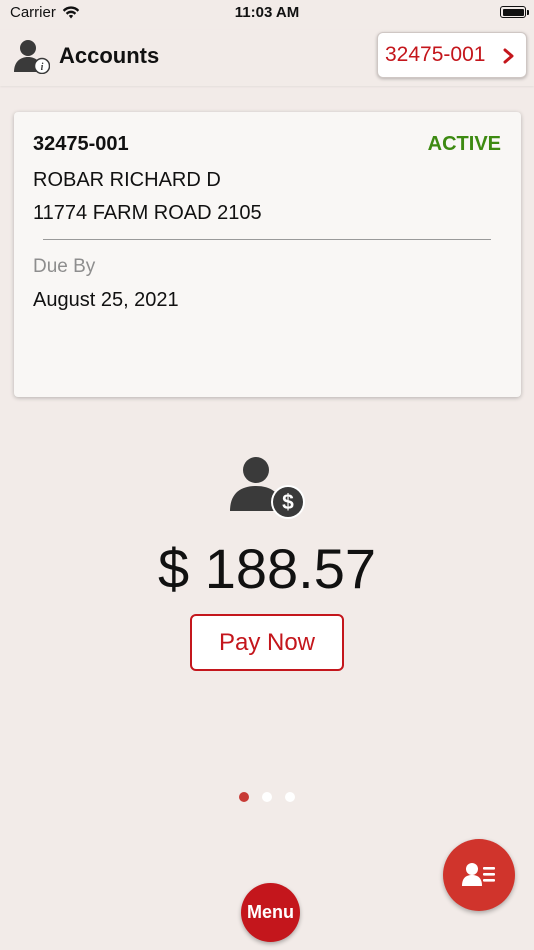 The width and height of the screenshot is (534, 950). I want to click on account-holder-name: ROBAR RICHARD D, so click(127, 180).